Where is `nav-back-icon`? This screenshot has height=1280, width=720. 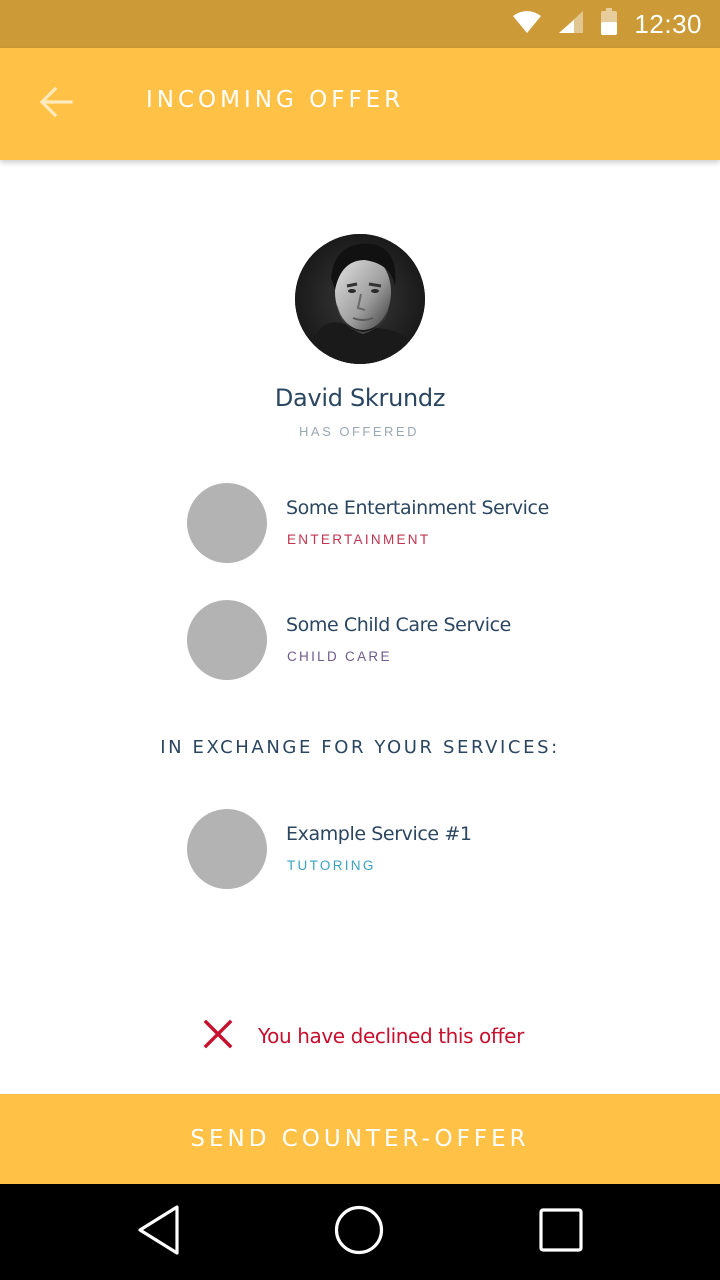
nav-back-icon is located at coordinates (160, 1232).